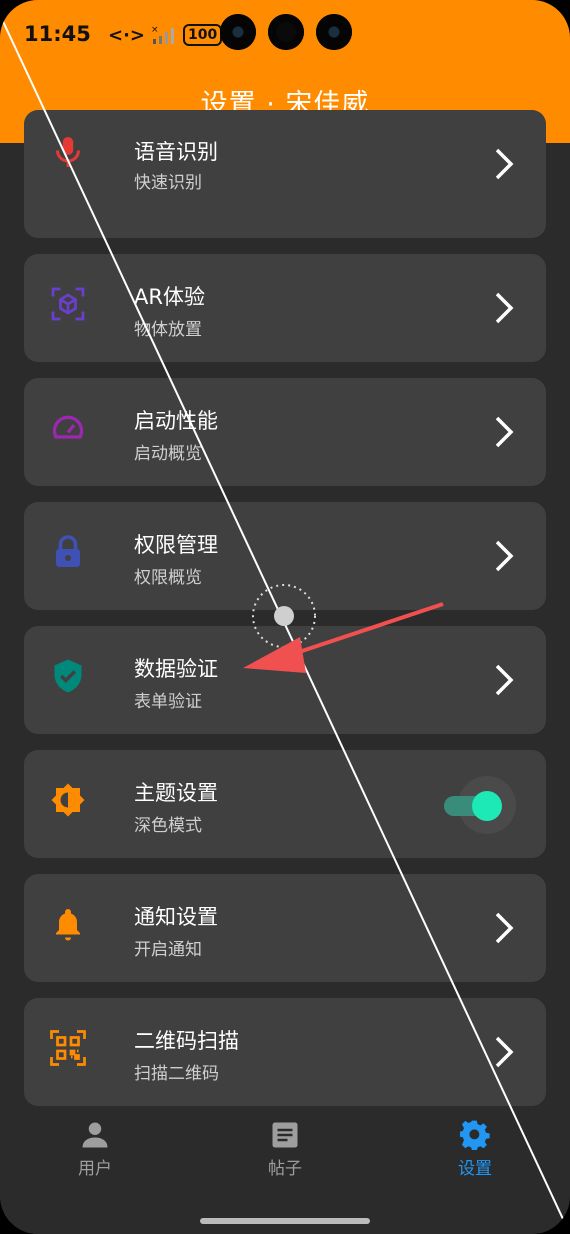  Describe the element at coordinates (285, 1149) in the screenshot. I see `nav-tab-posts: 帖子` at that location.